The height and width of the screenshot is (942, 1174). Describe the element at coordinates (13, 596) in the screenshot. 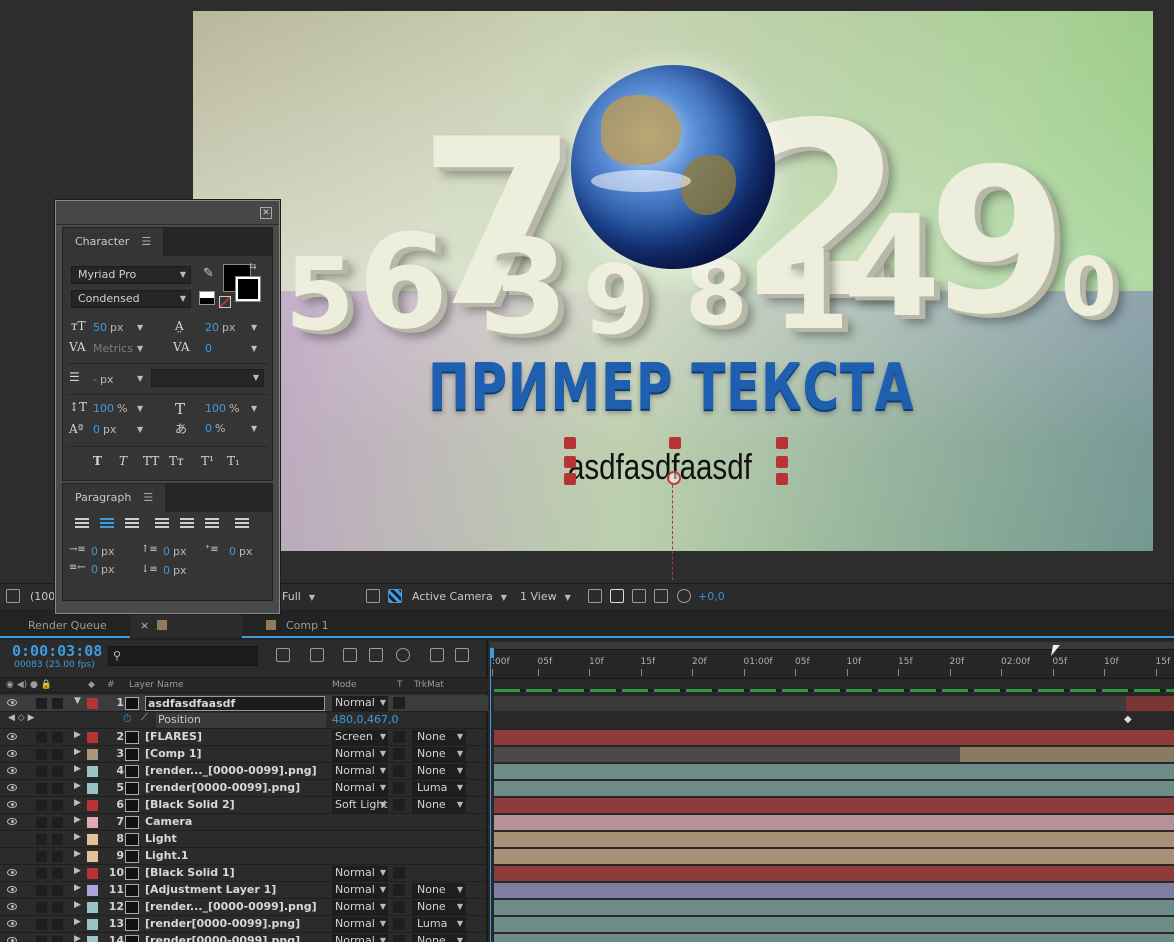

I see `snapshot-icon` at that location.